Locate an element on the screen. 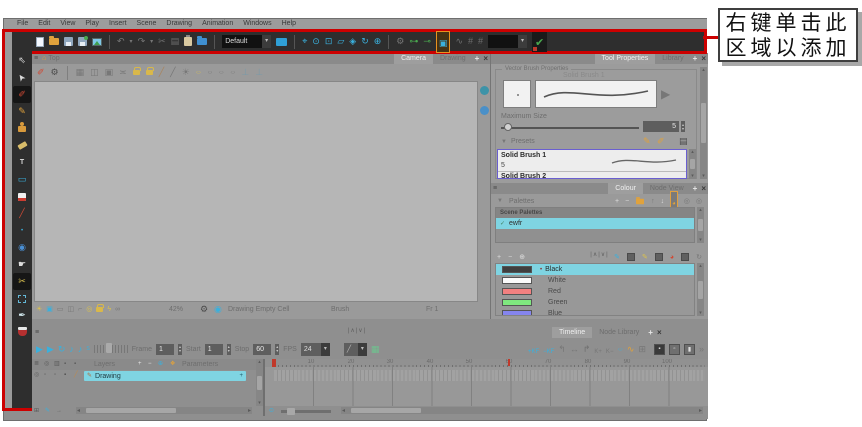 The height and width of the screenshot is (427, 862). lock-add-icon is located at coordinates (149, 71).